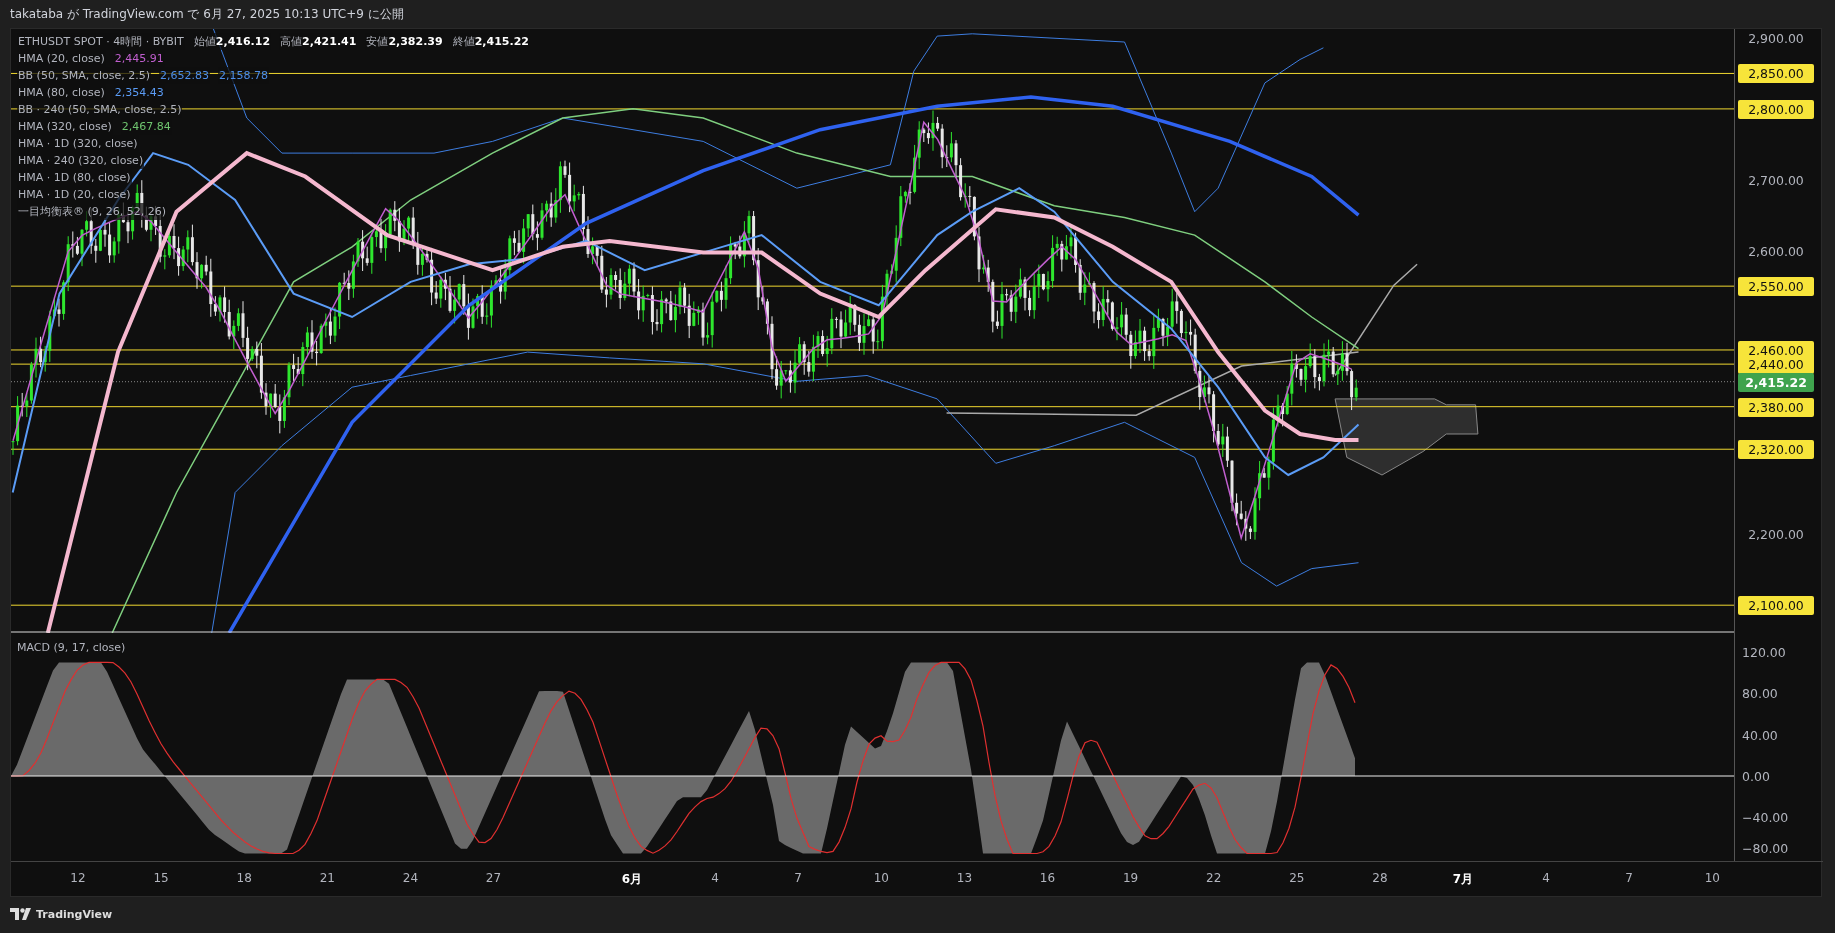 The height and width of the screenshot is (933, 1835). I want to click on price-axis-label: 2,100.00, so click(1776, 606).